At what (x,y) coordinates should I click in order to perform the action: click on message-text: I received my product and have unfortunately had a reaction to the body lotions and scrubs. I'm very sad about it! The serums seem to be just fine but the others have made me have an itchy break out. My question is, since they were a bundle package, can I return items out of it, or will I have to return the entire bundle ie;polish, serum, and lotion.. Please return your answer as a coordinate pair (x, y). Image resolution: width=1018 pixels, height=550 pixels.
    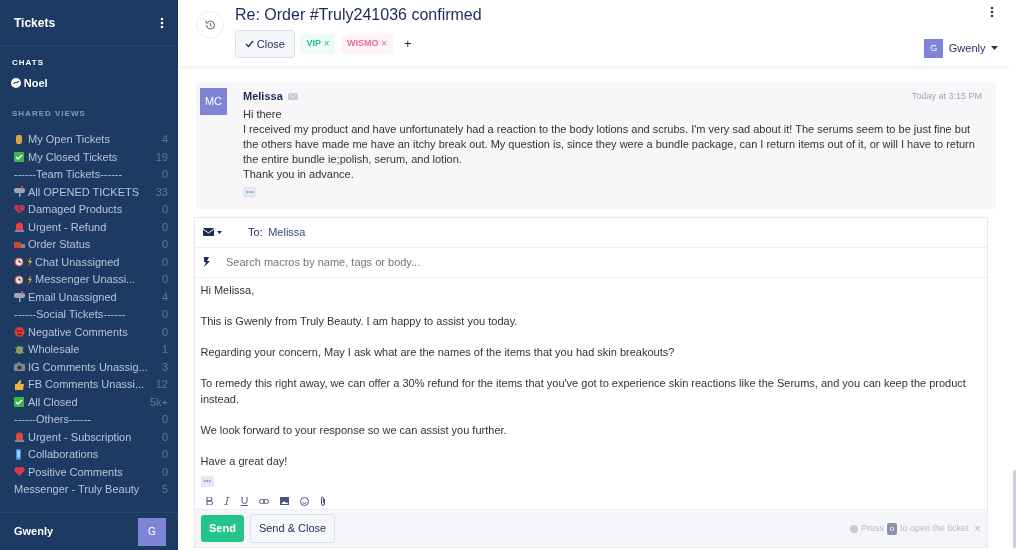
    Looking at the image, I should click on (609, 145).